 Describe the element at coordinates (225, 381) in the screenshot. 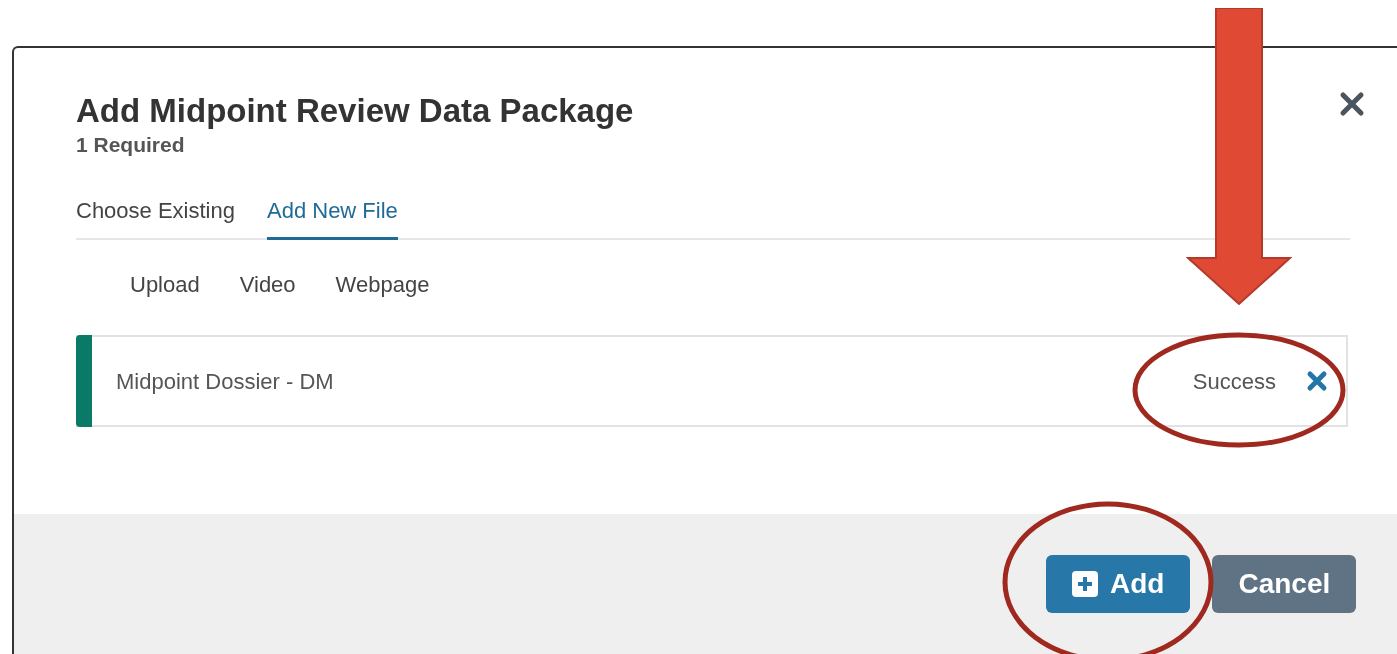

I see `file-name: Midpoint Dossier - DM` at that location.